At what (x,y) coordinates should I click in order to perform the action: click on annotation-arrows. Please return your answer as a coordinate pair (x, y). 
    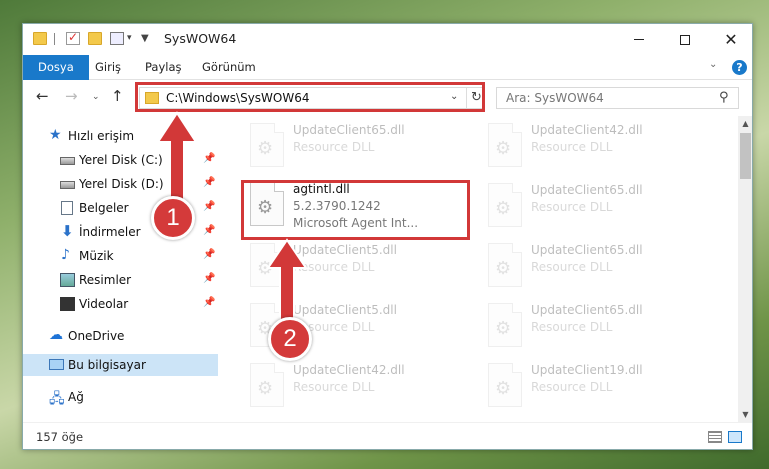
    Looking at the image, I should click on (232, 221).